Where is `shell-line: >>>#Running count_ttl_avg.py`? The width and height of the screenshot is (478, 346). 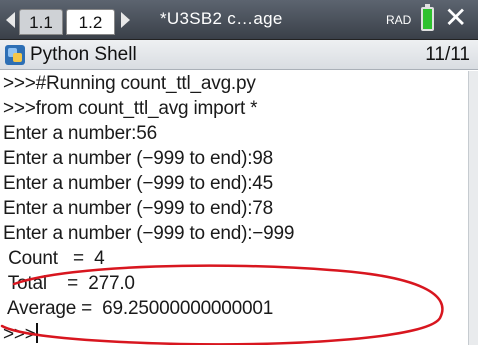 shell-line: >>>#Running count_ttl_avg.py is located at coordinates (129, 83).